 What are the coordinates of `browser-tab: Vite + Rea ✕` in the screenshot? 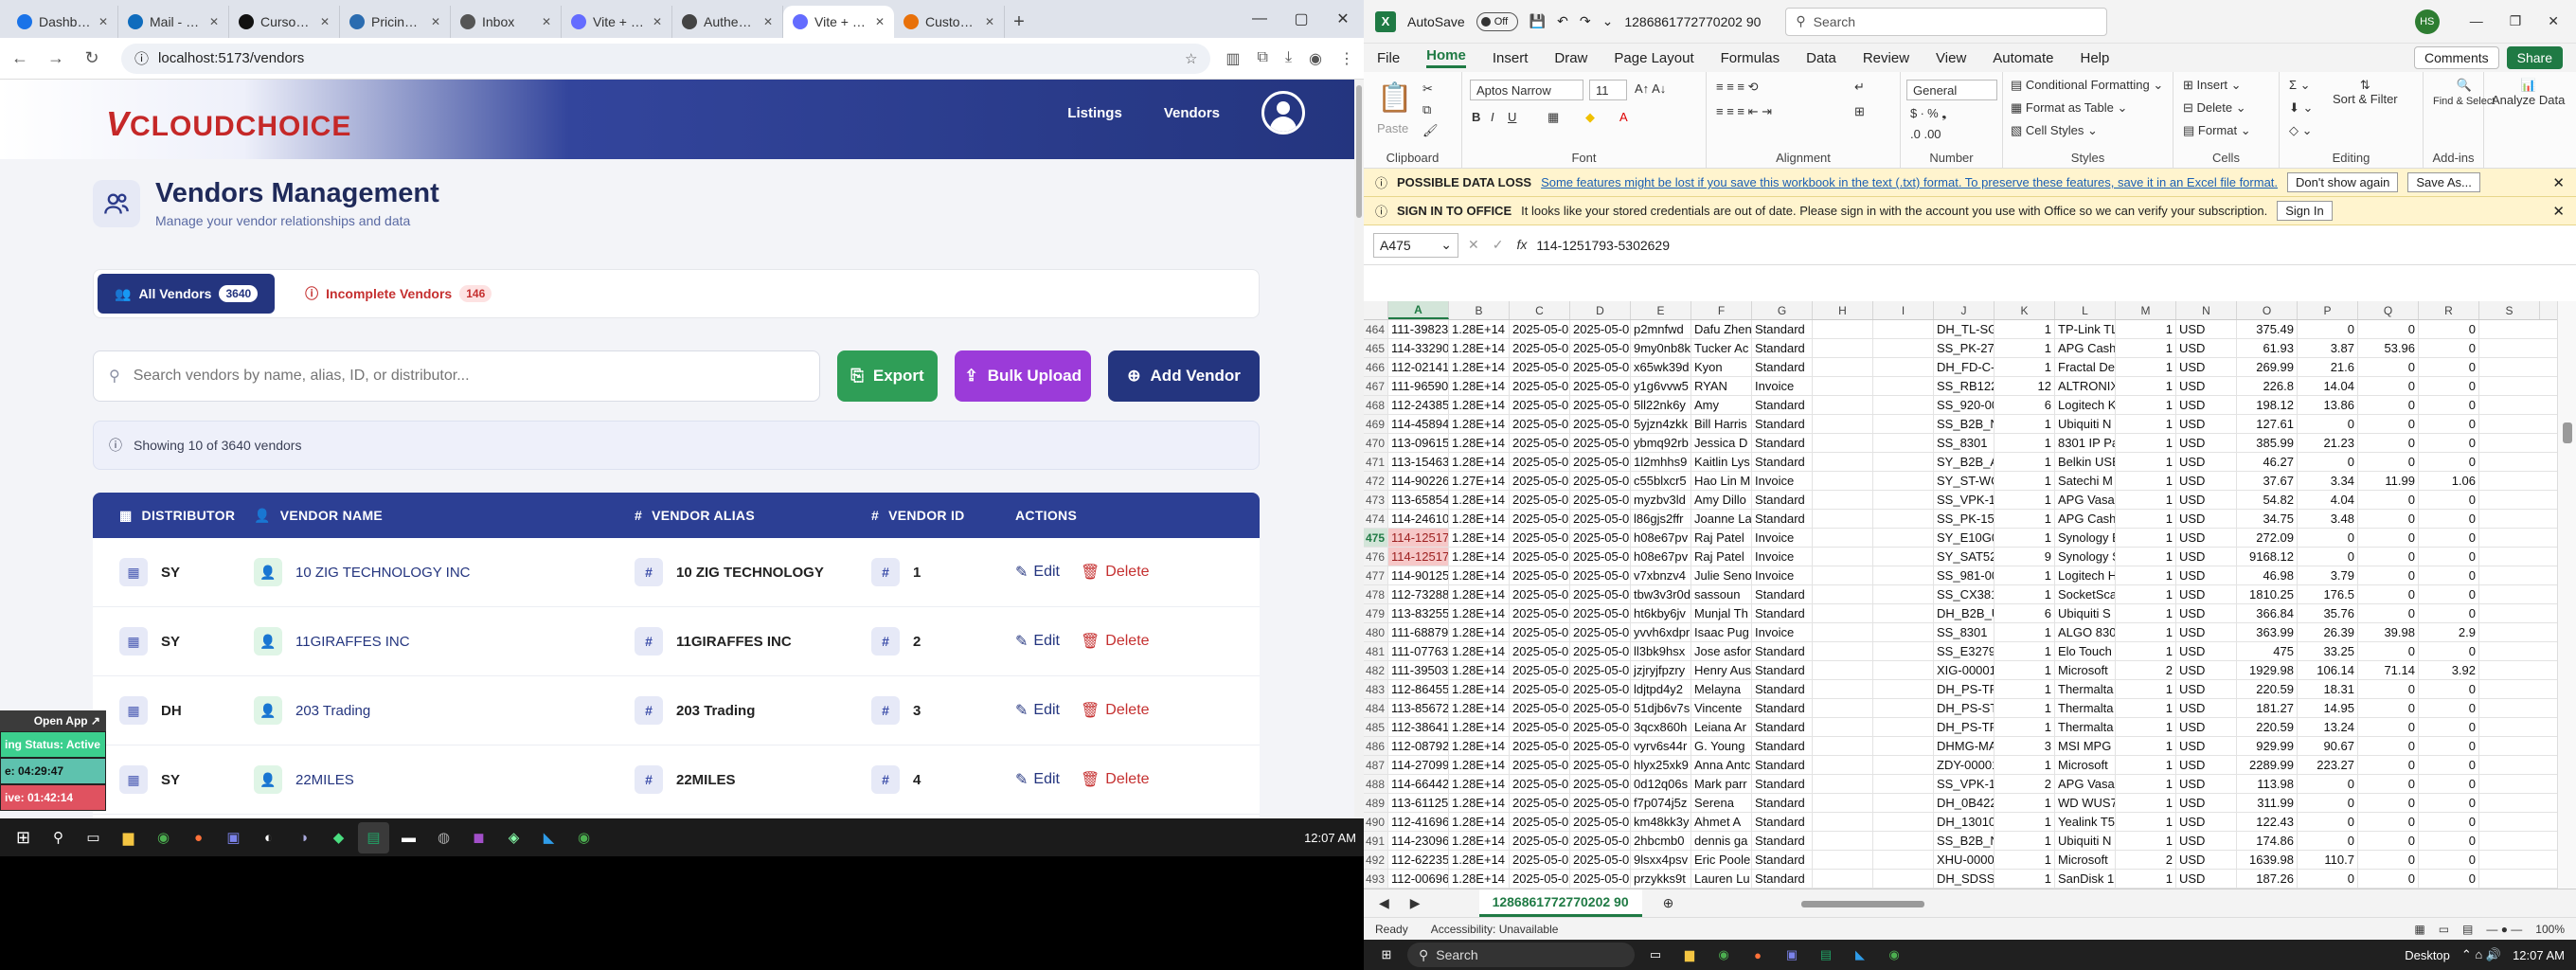 It's located at (838, 22).